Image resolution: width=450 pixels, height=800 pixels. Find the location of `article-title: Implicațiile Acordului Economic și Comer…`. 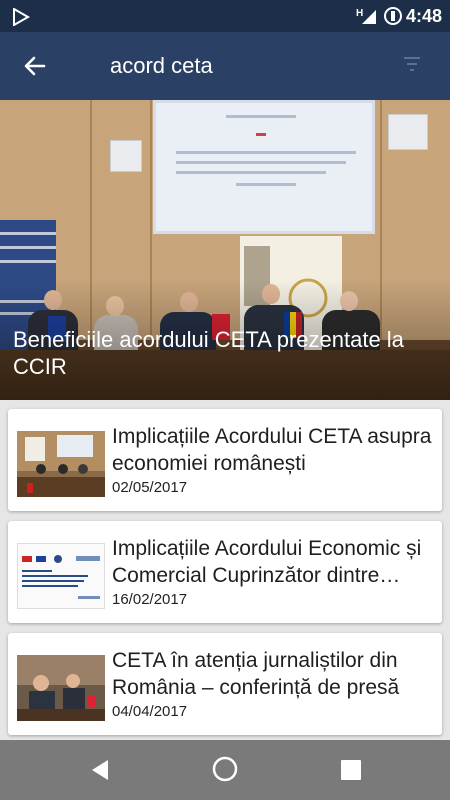

article-title: Implicațiile Acordului Economic și Comer… is located at coordinates (267, 562).